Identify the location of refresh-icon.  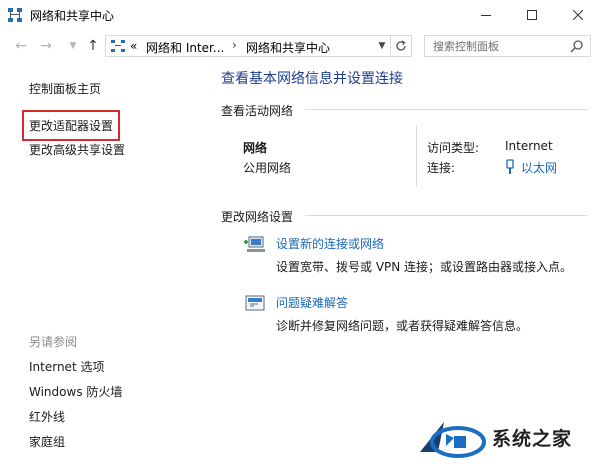
(401, 45).